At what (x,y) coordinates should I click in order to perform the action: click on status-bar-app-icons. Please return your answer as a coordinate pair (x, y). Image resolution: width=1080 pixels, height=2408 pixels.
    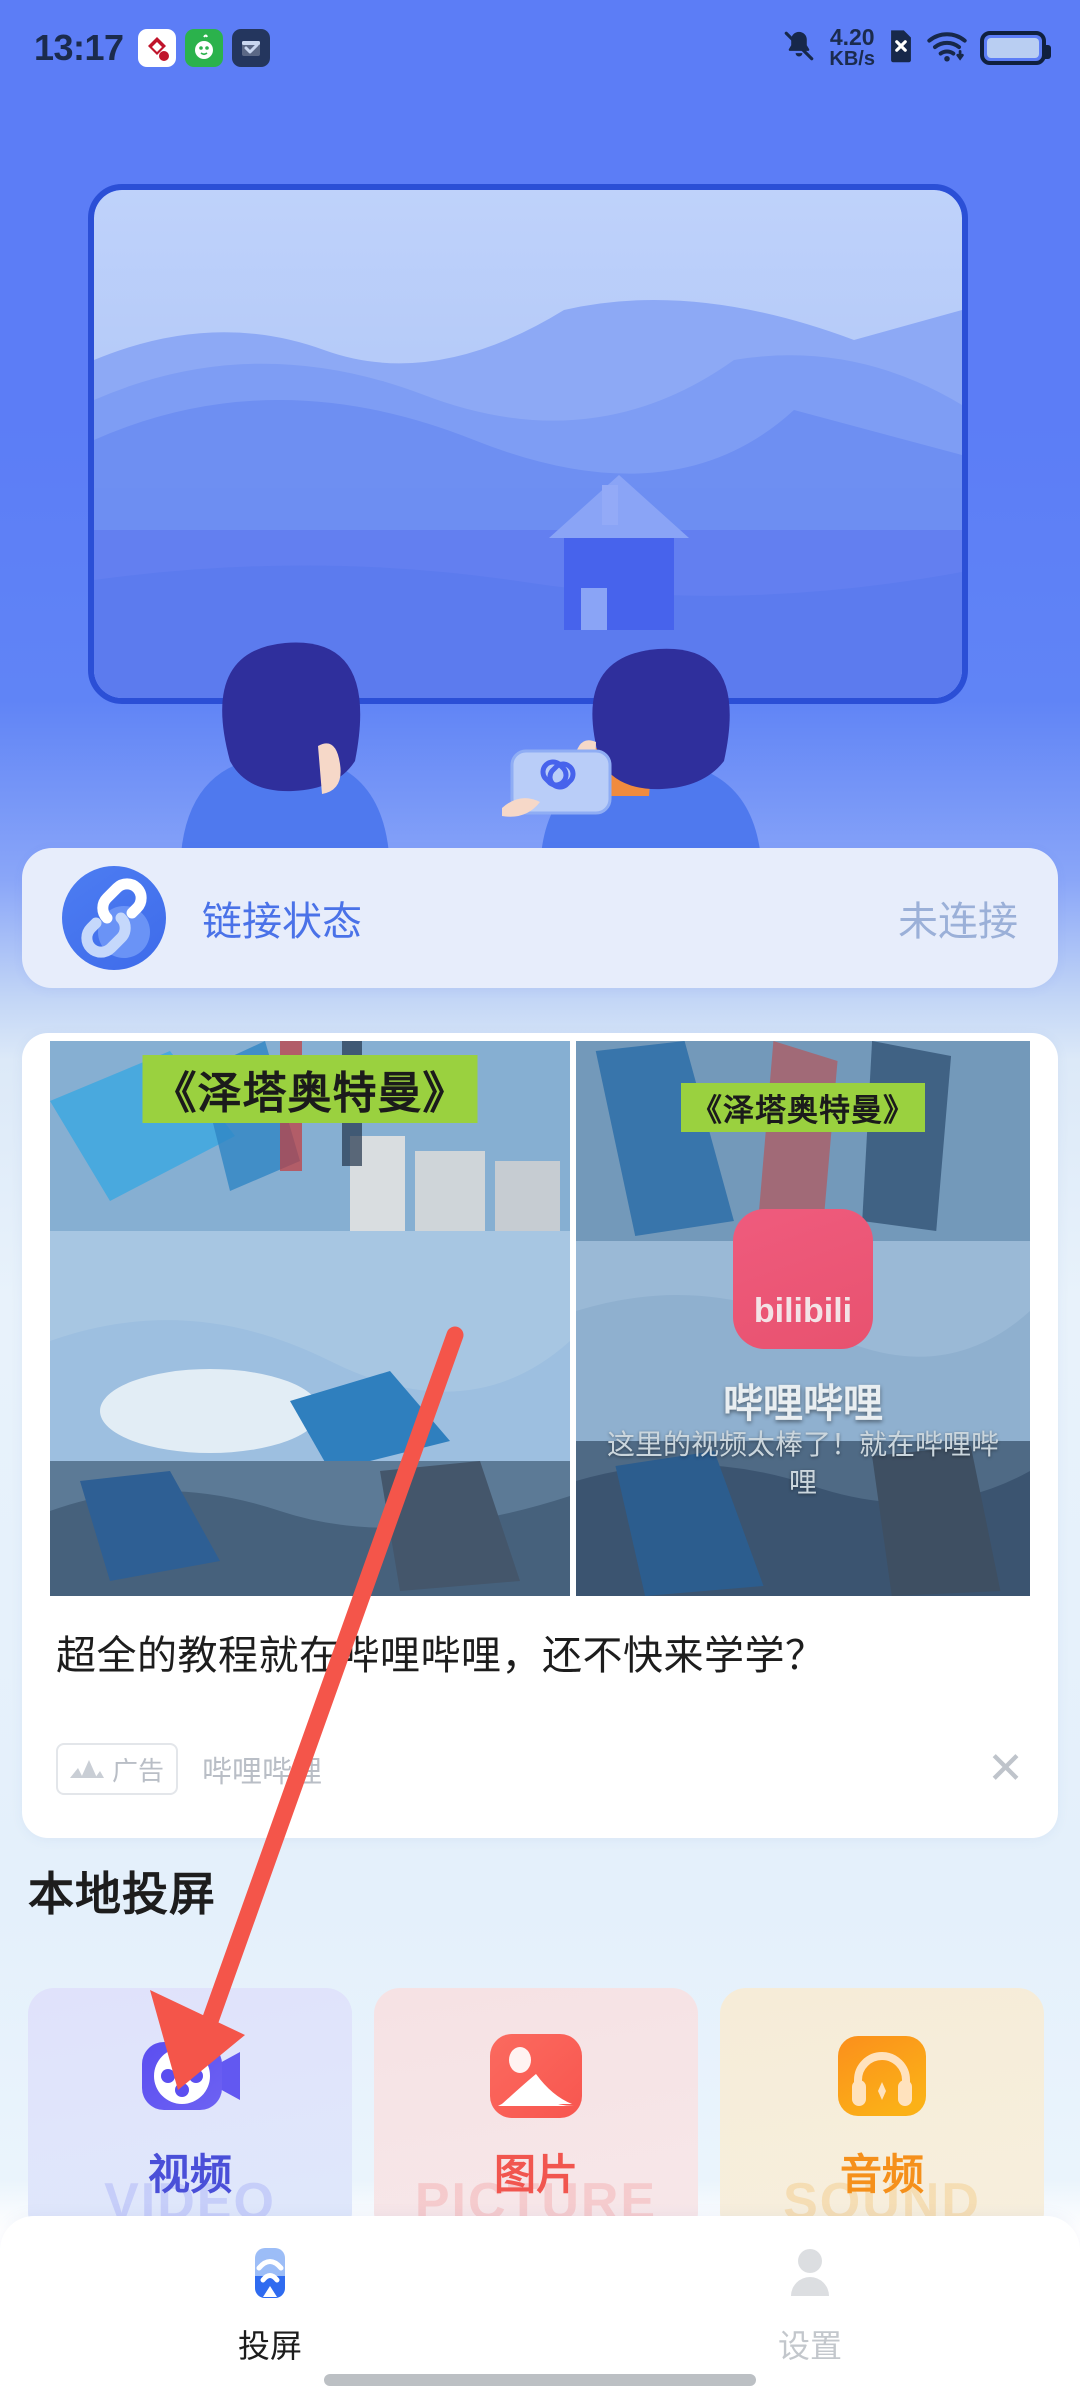
    Looking at the image, I should click on (203, 48).